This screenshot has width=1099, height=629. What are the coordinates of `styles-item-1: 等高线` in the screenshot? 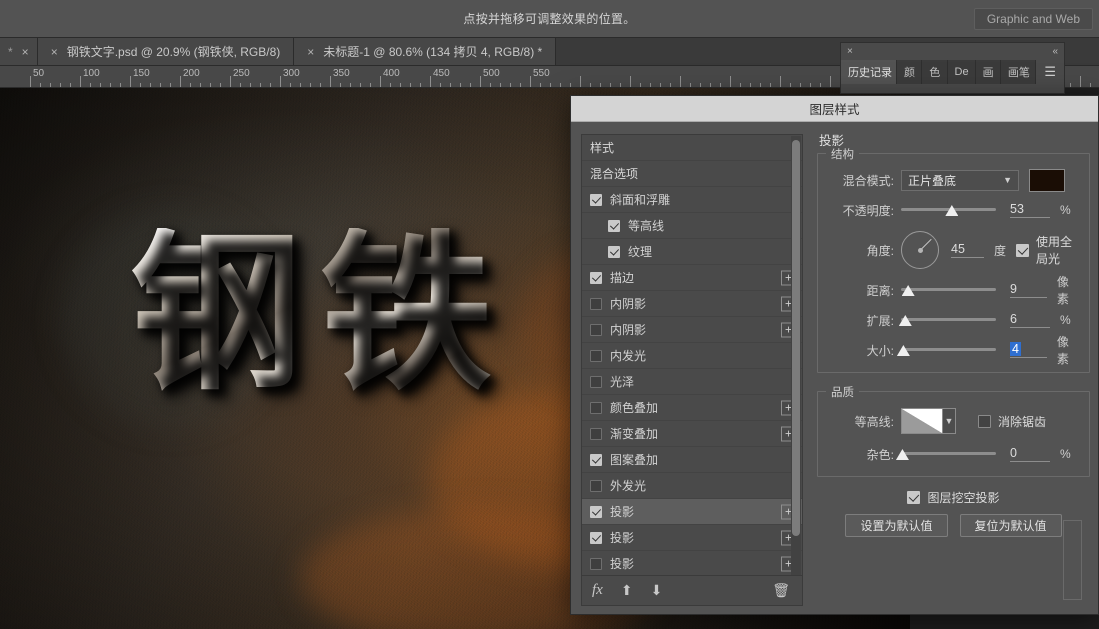 It's located at (692, 226).